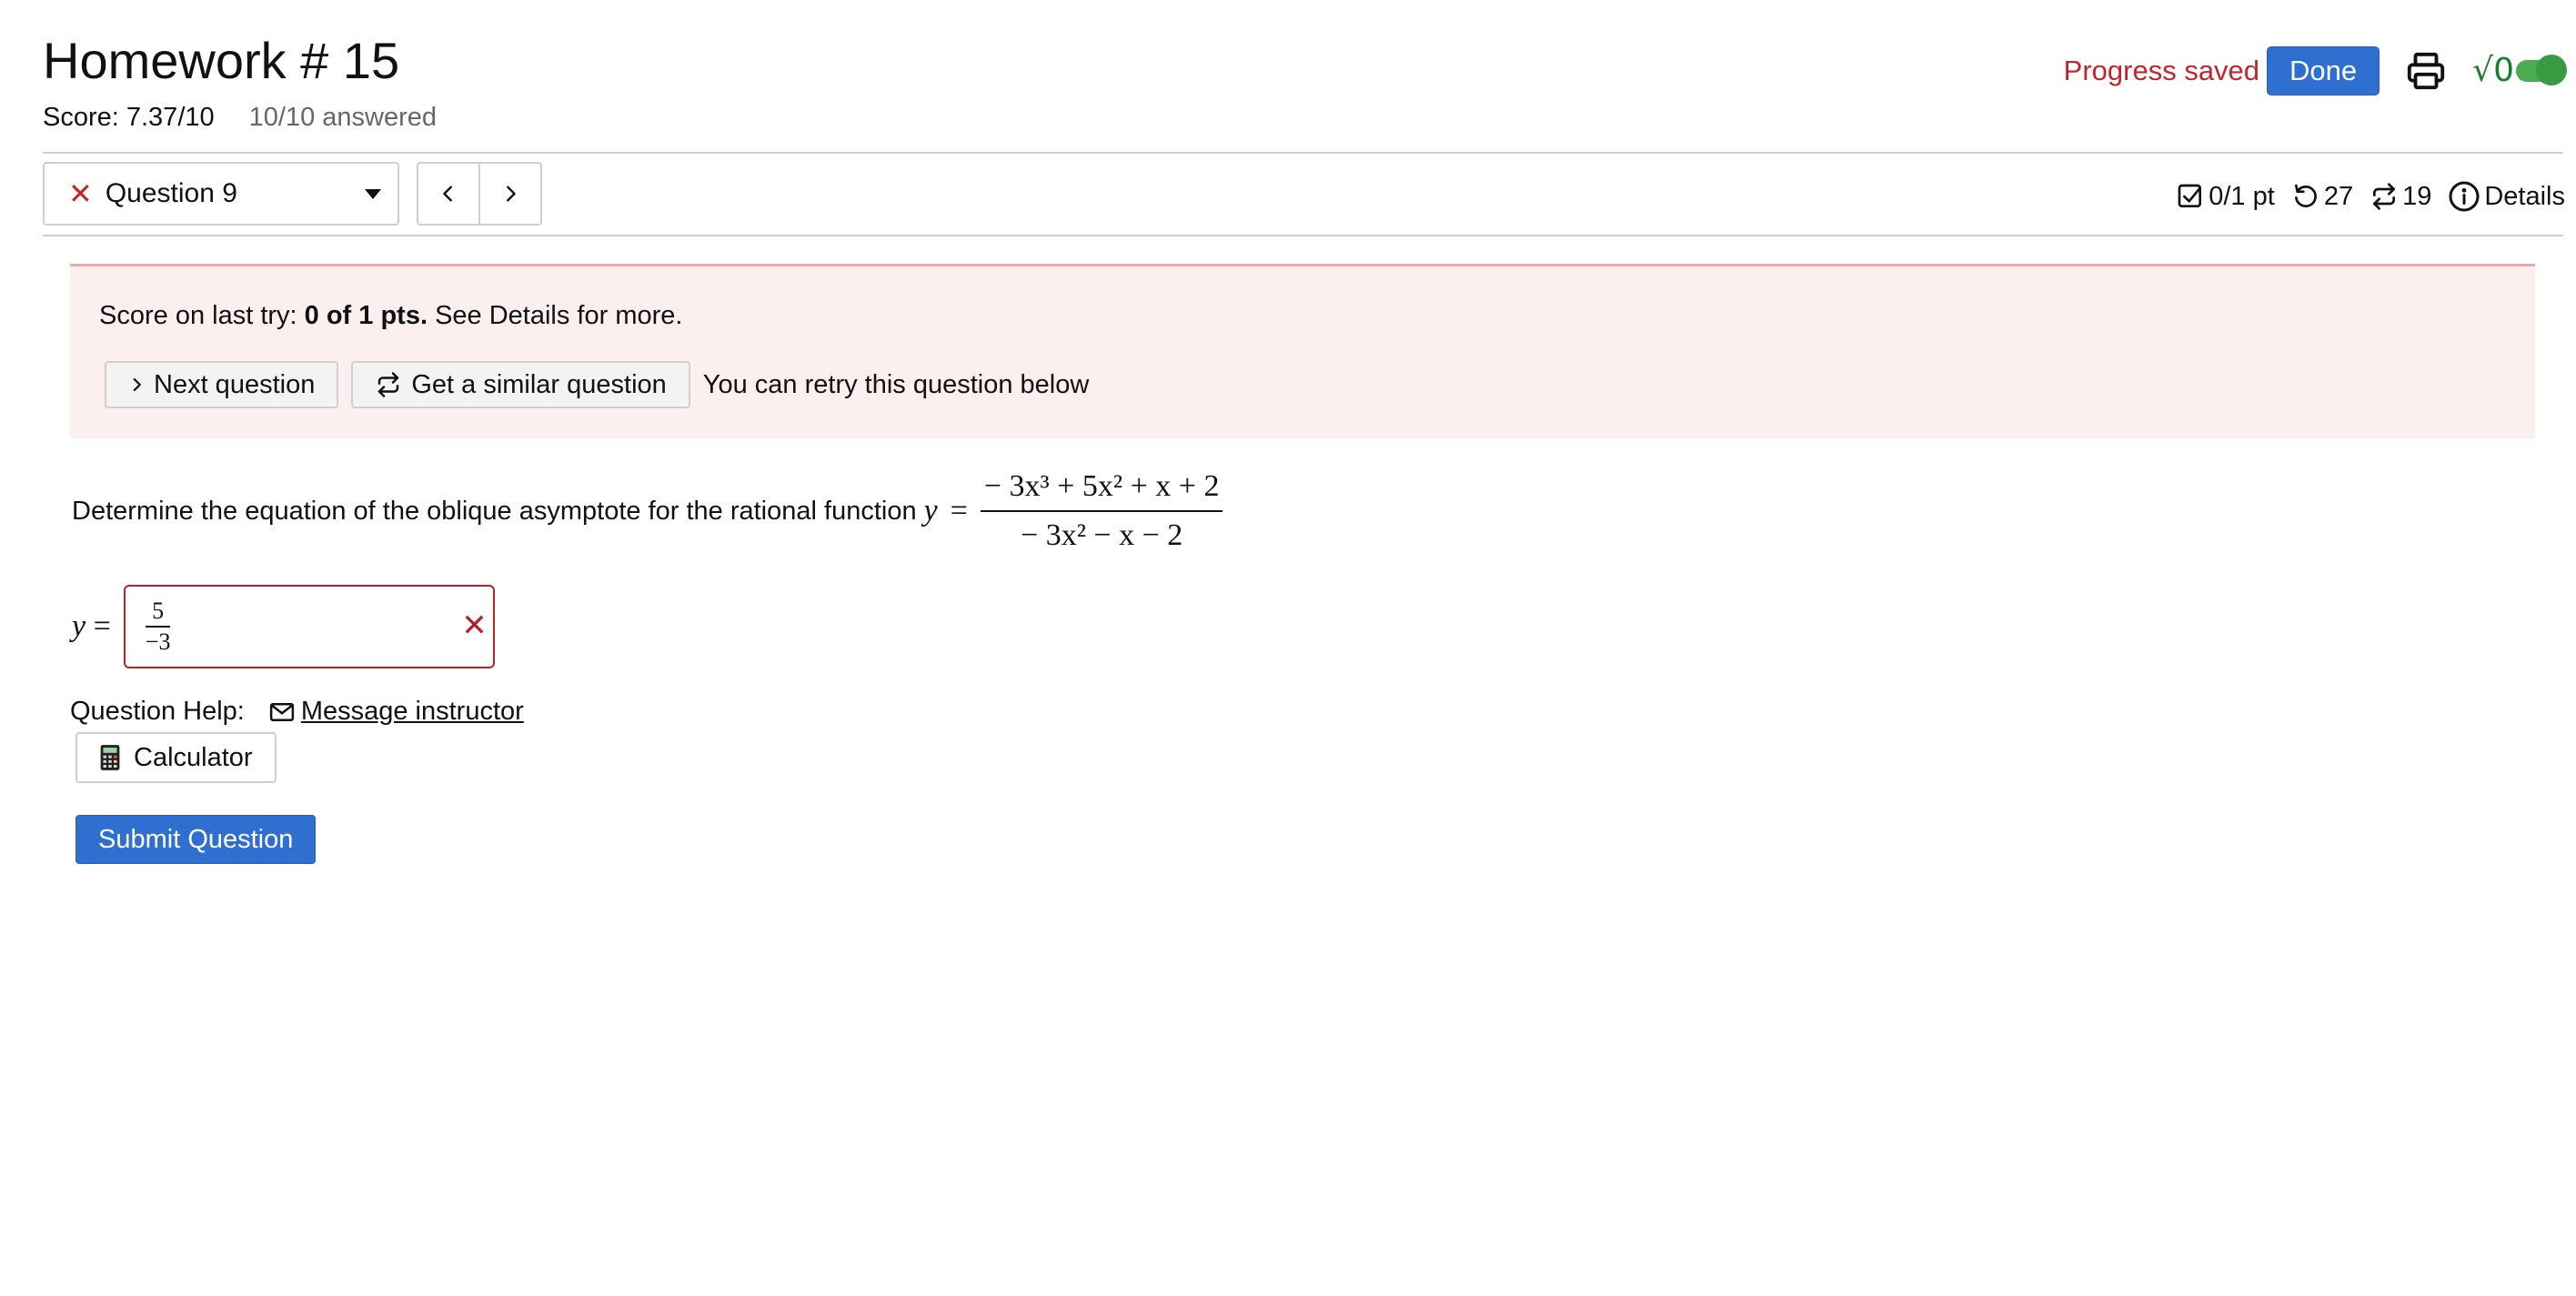 This screenshot has width=2576, height=1296. I want to click on previous-question-button, so click(448, 194).